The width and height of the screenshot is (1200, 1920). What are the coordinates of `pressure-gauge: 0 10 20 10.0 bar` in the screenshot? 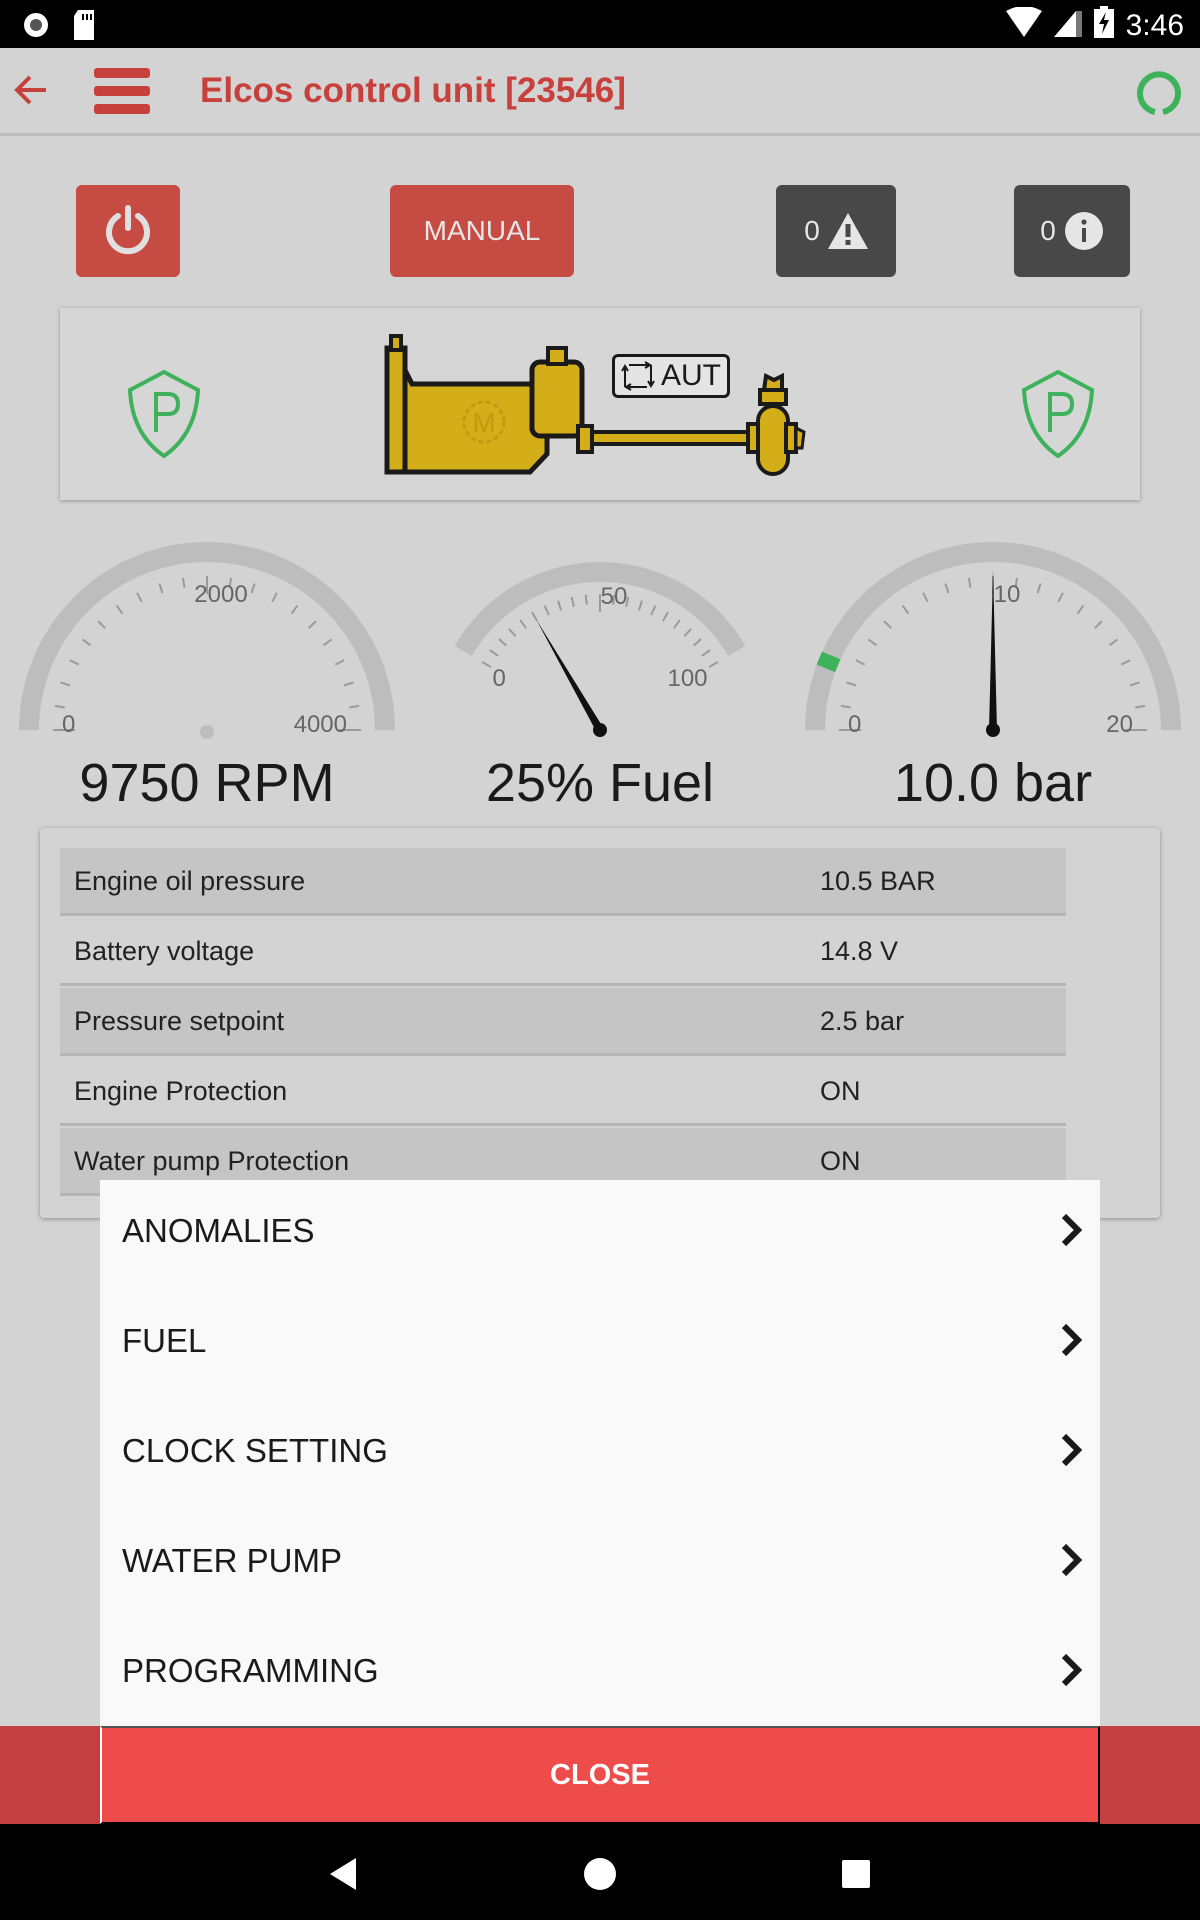 It's located at (993, 680).